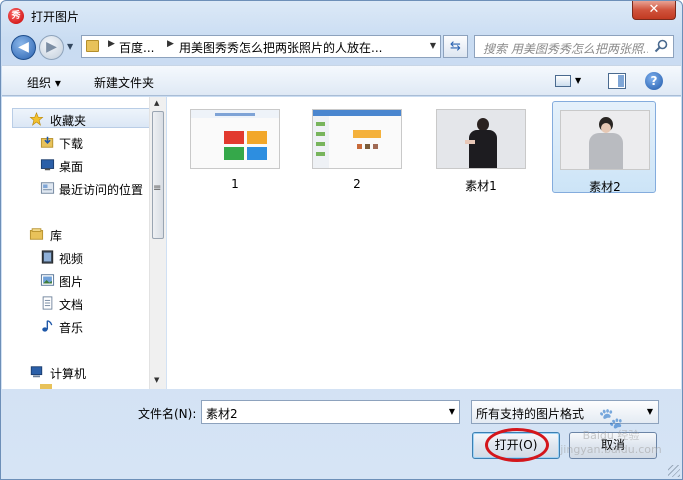 Image resolution: width=683 pixels, height=480 pixels. Describe the element at coordinates (47, 188) in the screenshot. I see `recent-places-icon` at that location.